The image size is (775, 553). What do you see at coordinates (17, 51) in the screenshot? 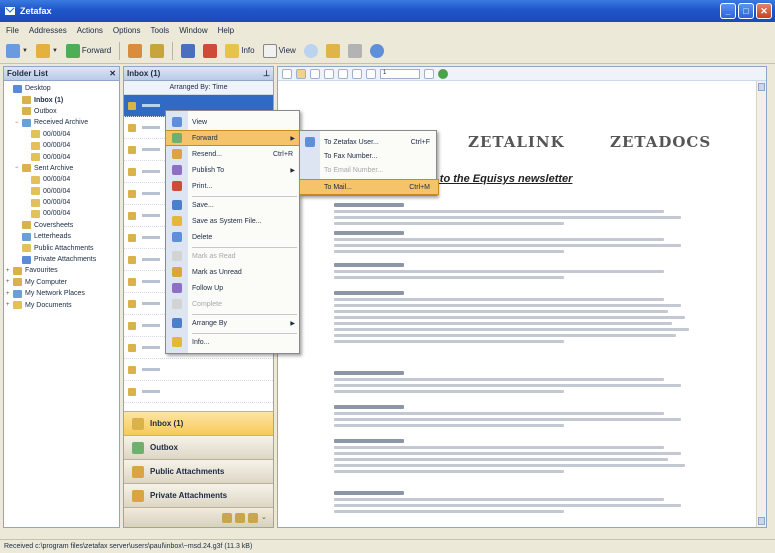
I see `new-button: ▼` at bounding box center [17, 51].